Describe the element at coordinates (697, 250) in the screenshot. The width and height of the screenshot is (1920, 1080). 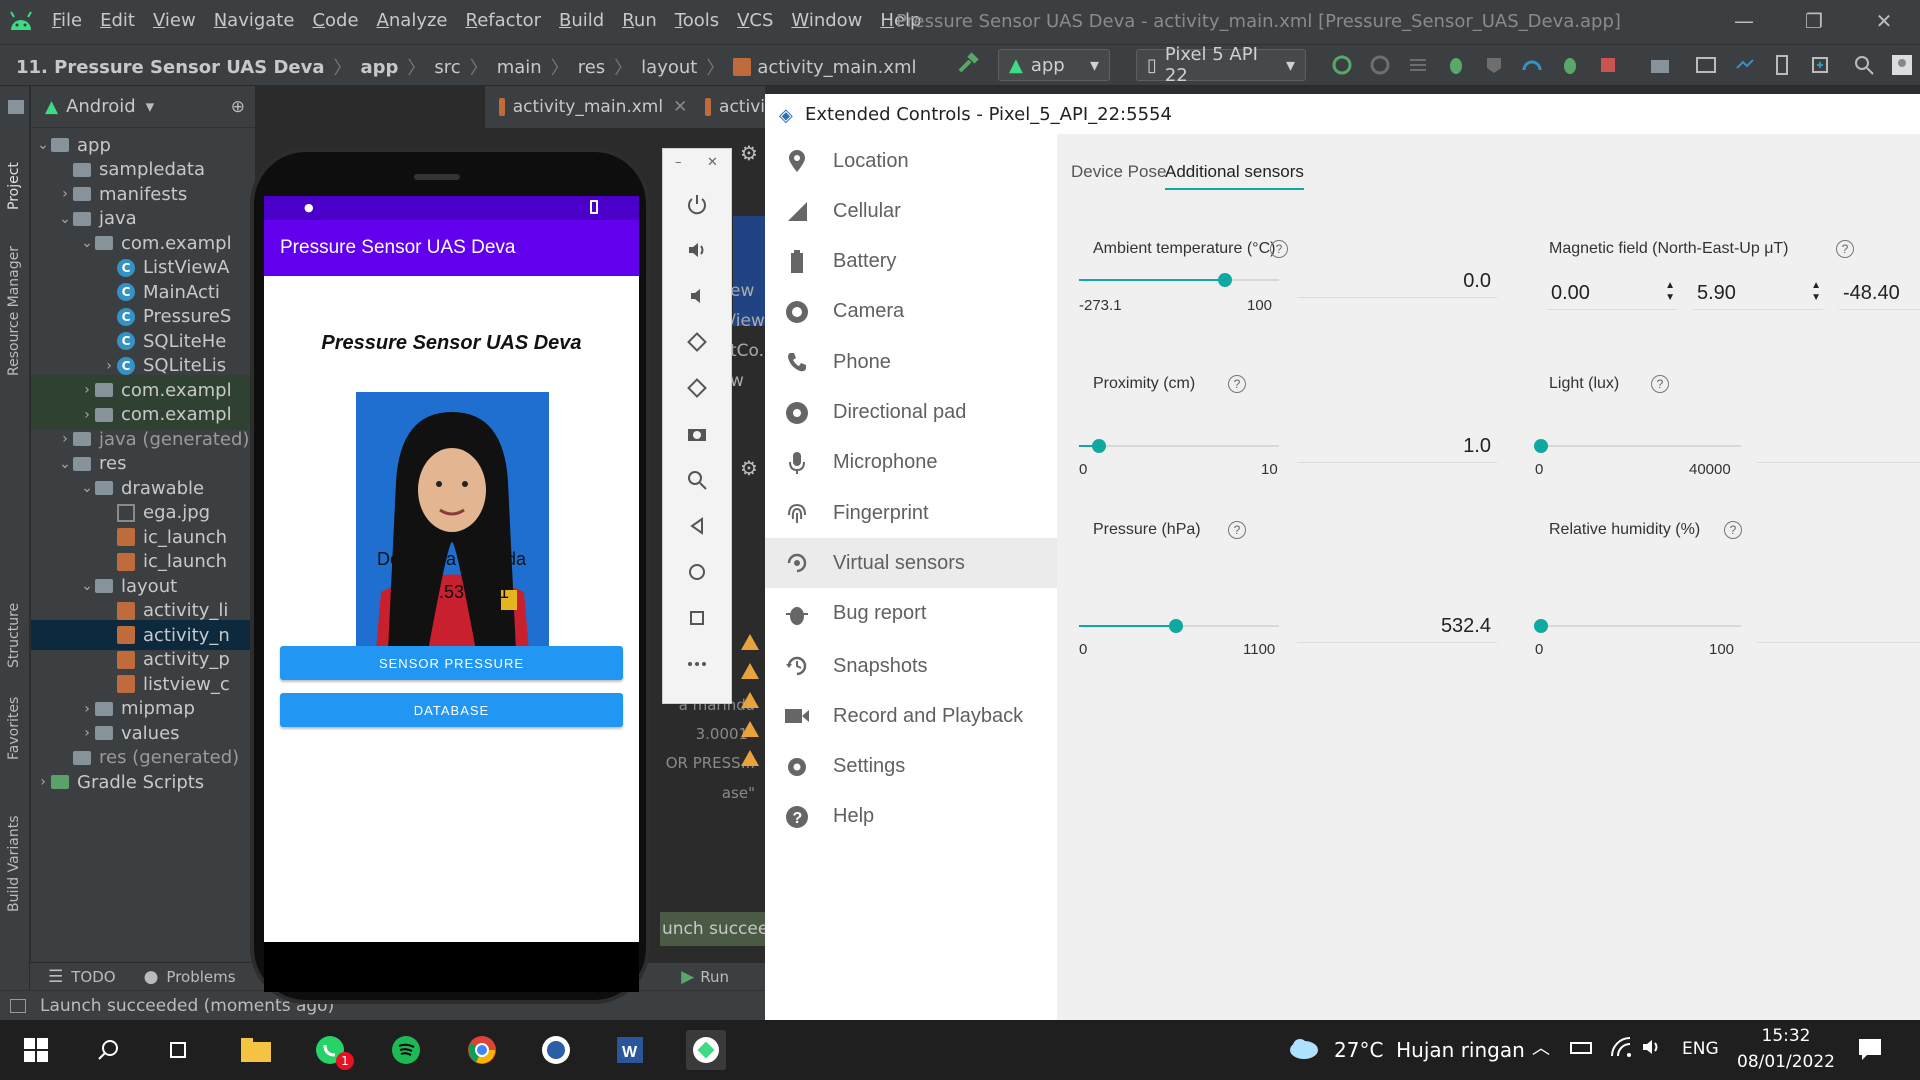
I see `volume-up-icon` at that location.